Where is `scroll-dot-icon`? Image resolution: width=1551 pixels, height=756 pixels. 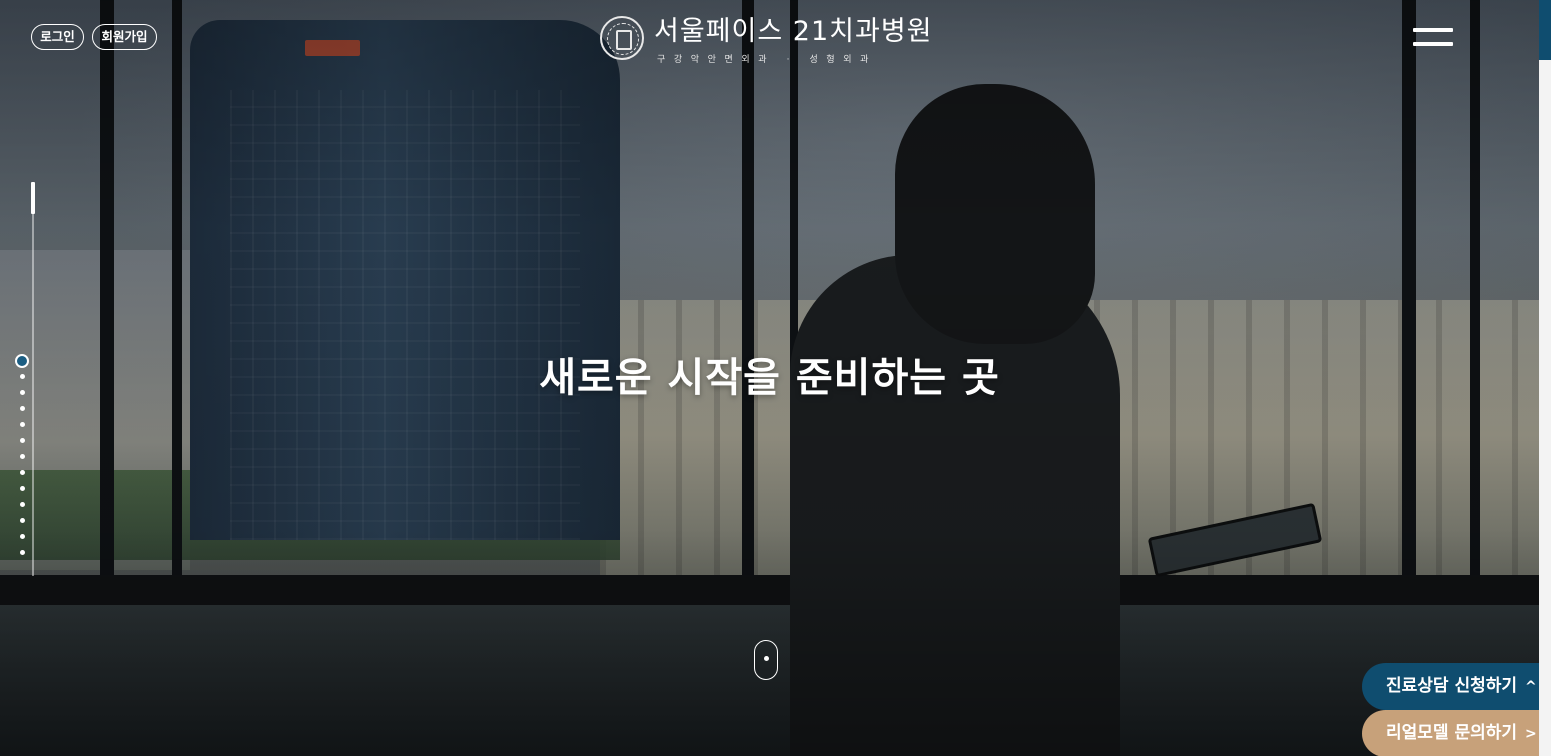 scroll-dot-icon is located at coordinates (766, 658).